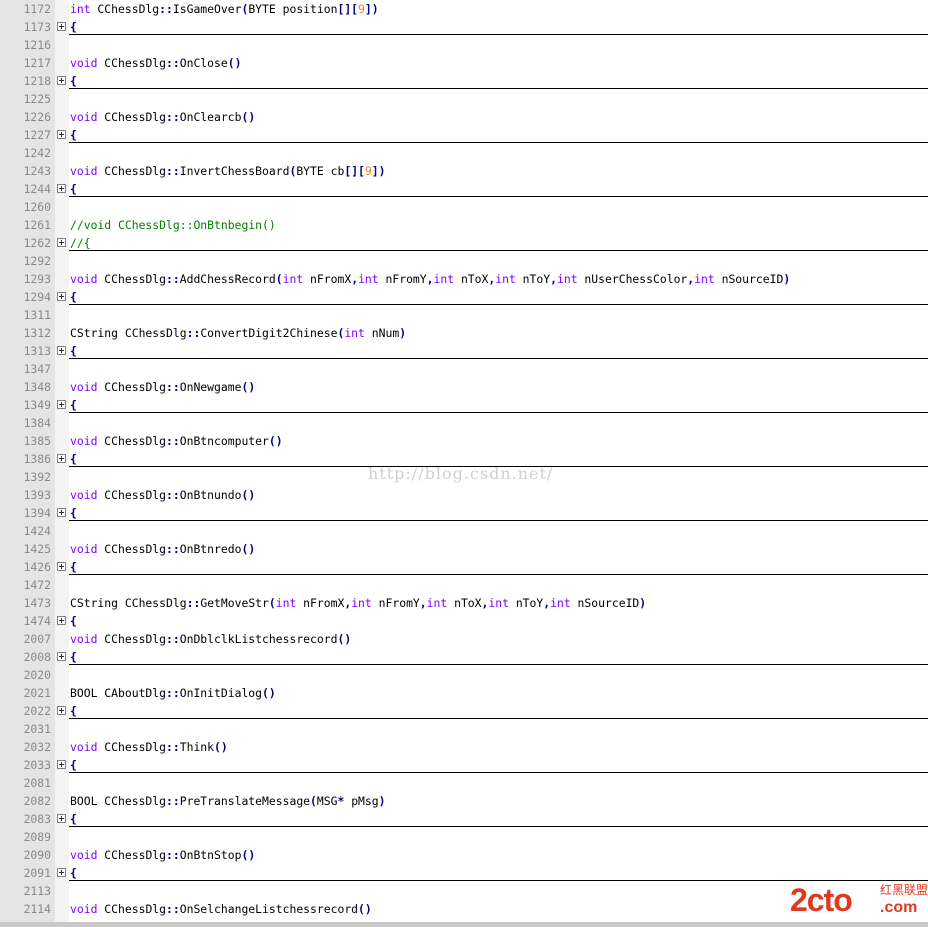 The width and height of the screenshot is (928, 927). I want to click on code-line: 1294 {, so click(464, 297).